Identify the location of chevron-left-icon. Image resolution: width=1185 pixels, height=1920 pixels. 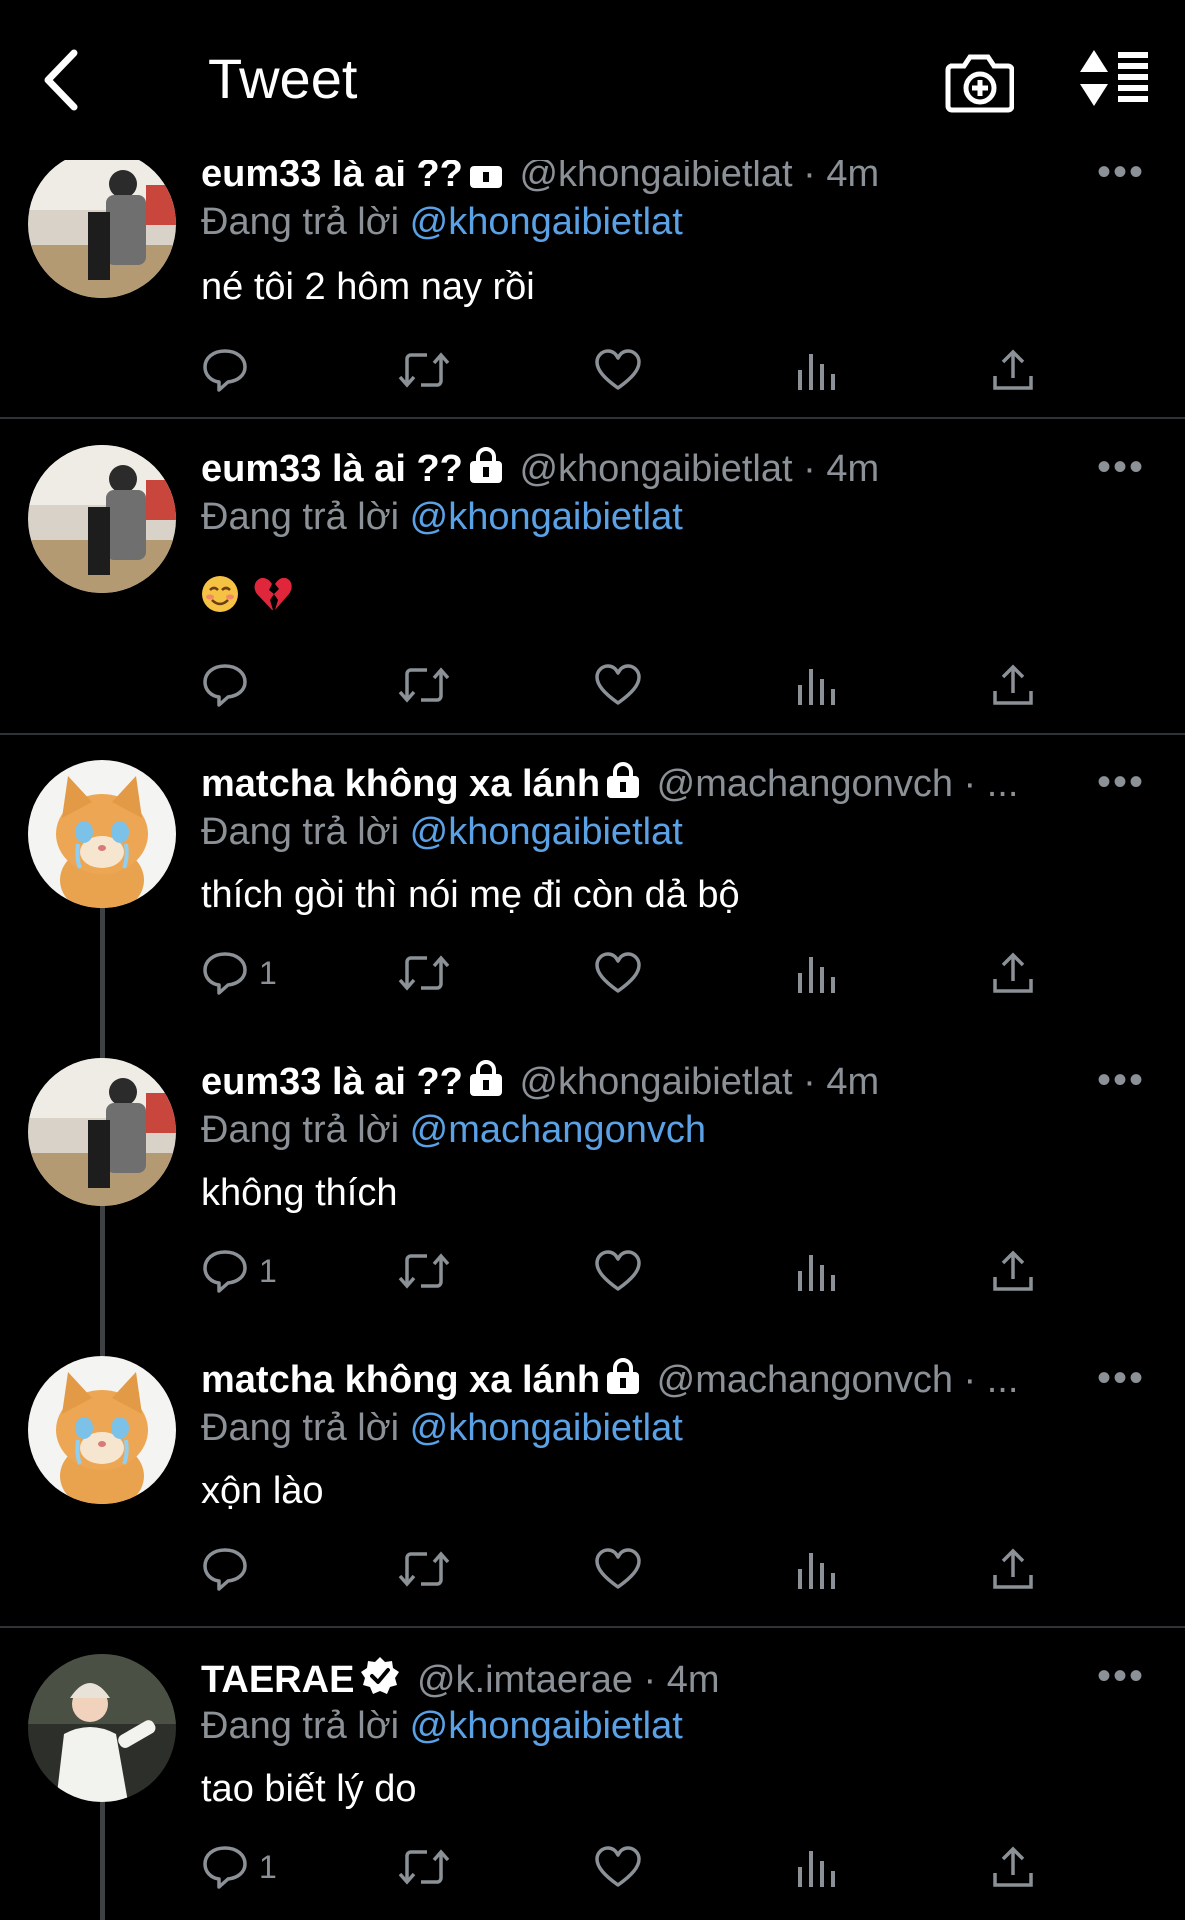
(68, 80).